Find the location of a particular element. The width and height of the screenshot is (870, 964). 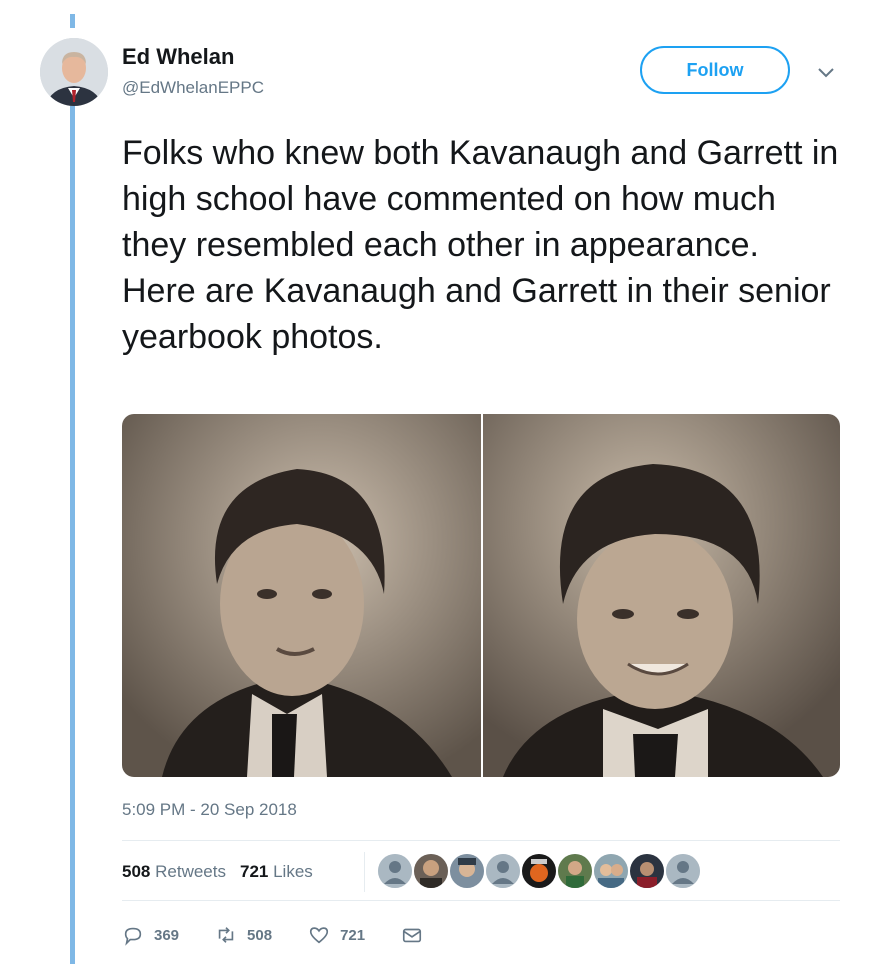

thread-connector-top is located at coordinates (72, 21).